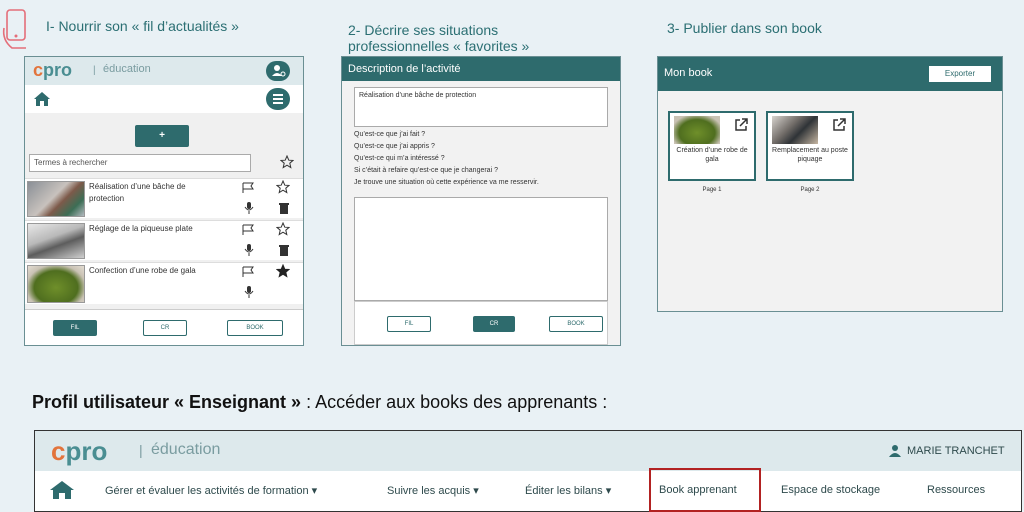 The image size is (1024, 512). What do you see at coordinates (688, 73) in the screenshot?
I see `book-title: Mon book` at bounding box center [688, 73].